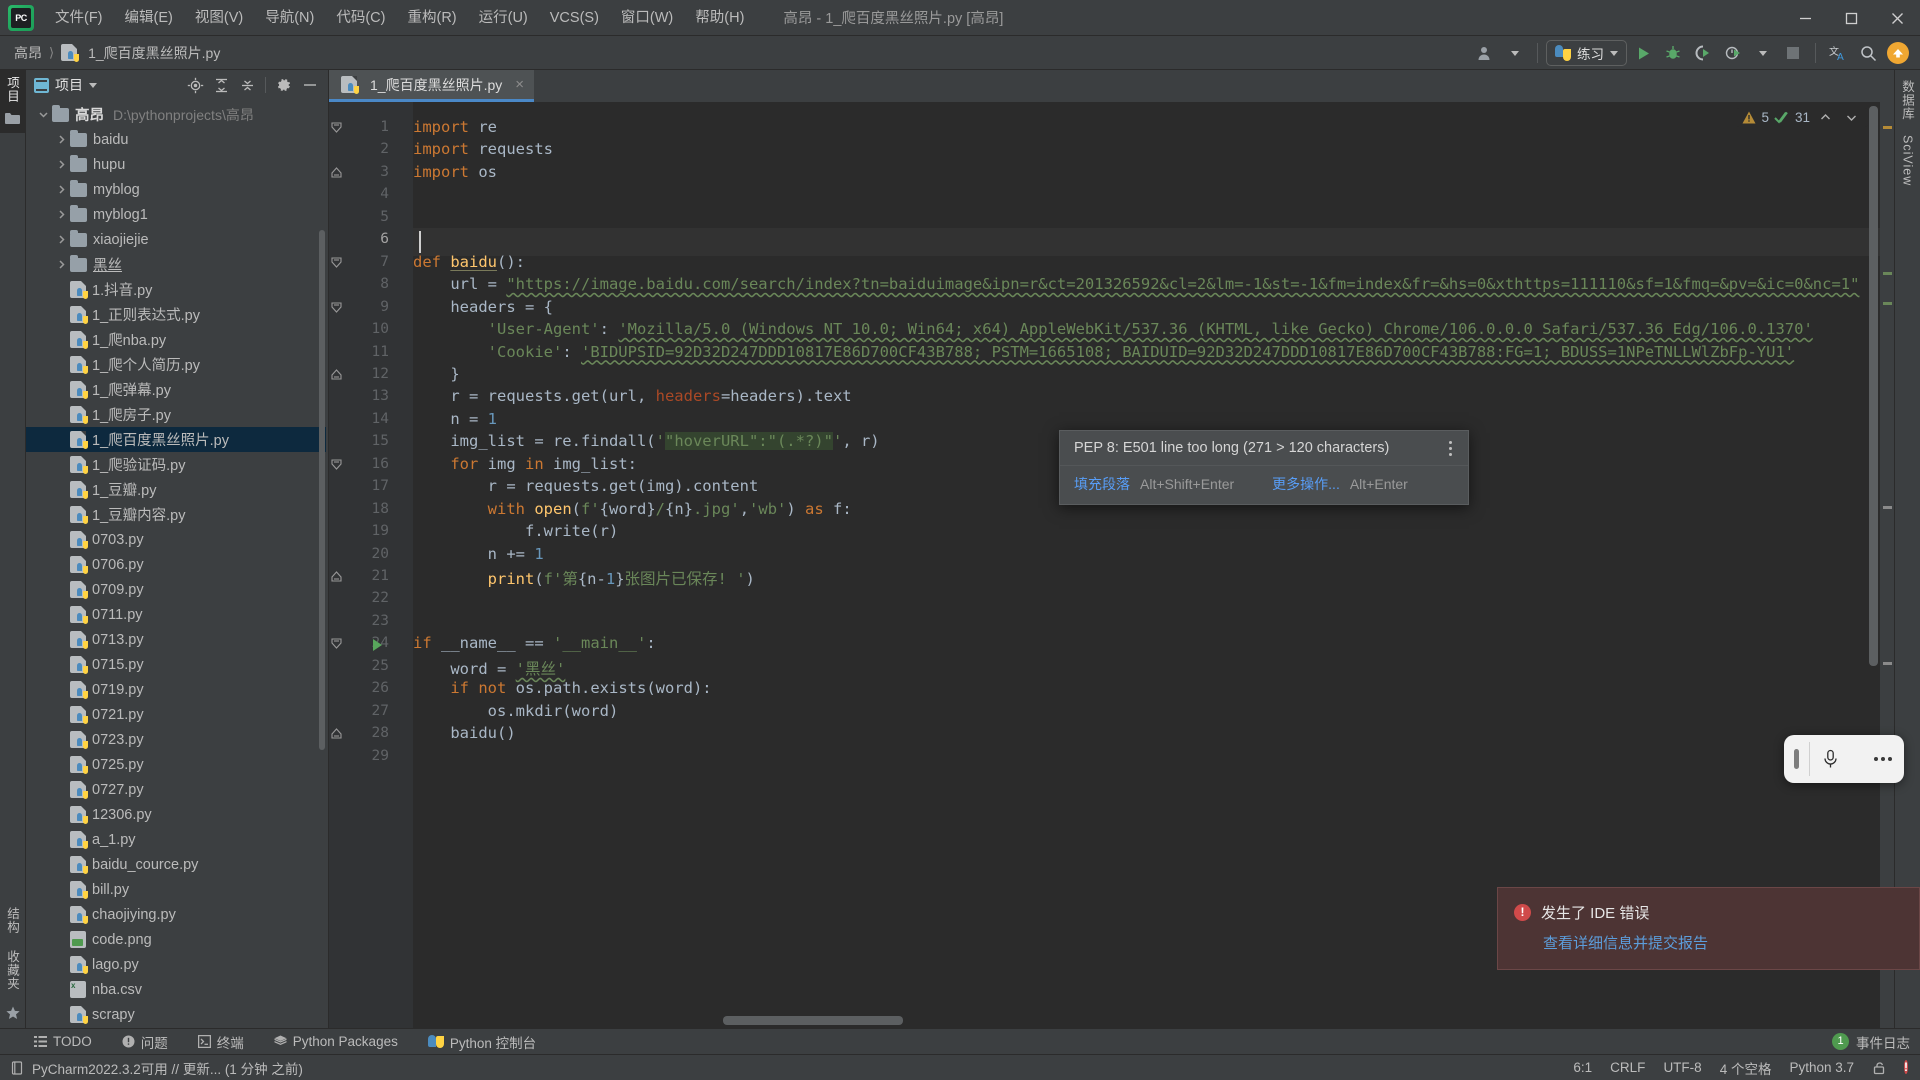 The image size is (1920, 1080). Describe the element at coordinates (176, 1014) in the screenshot. I see `tree-row: scrapy` at that location.